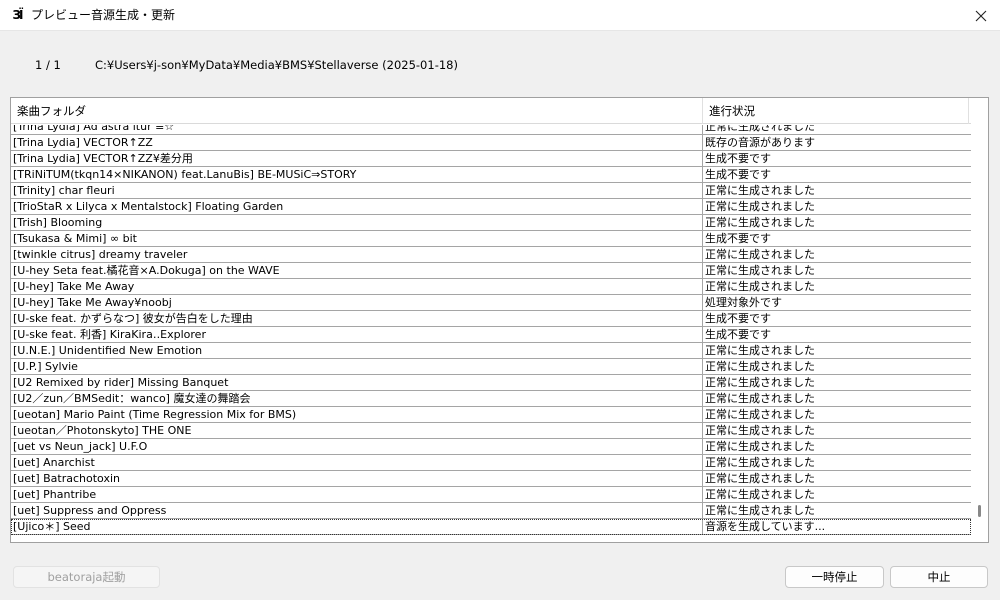 Image resolution: width=1000 pixels, height=600 pixels. I want to click on table-row: [uet] Batrachotoxin 正常に生成されました, so click(491, 479).